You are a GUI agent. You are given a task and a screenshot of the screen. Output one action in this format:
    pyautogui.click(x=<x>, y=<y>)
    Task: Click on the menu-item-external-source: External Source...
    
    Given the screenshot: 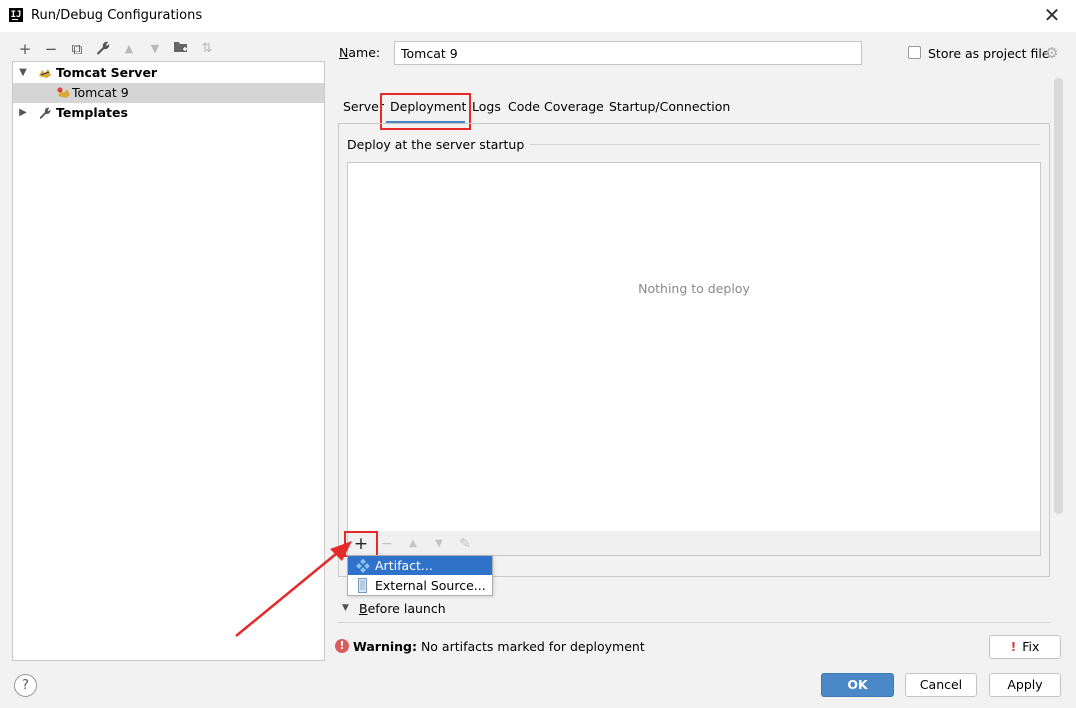 What is the action you would take?
    pyautogui.click(x=420, y=585)
    